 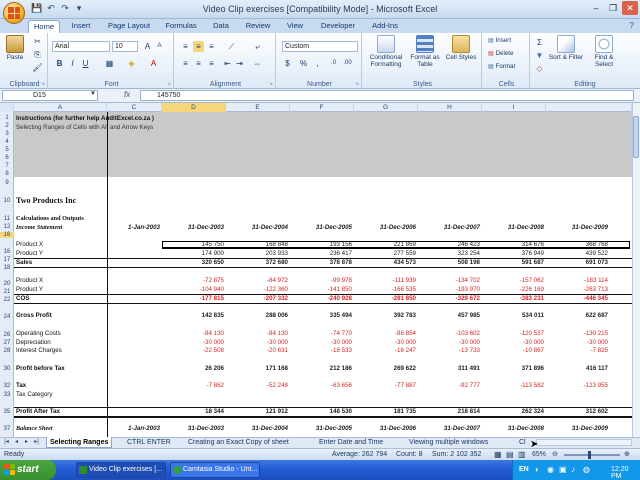 What do you see at coordinates (524, 469) in the screenshot?
I see `language-indicator: EN` at bounding box center [524, 469].